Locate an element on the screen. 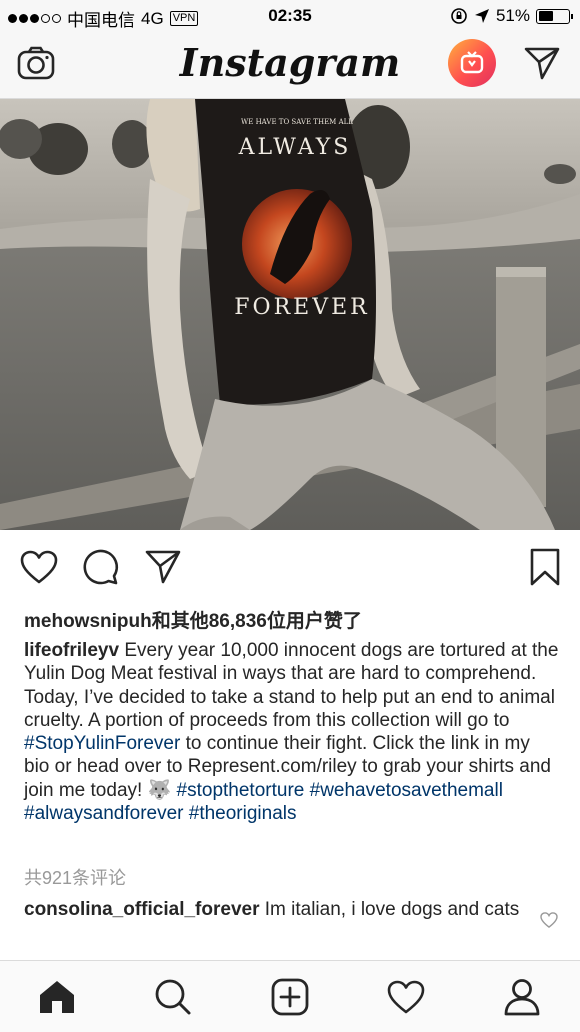 The width and height of the screenshot is (580, 1032). wolf-emoji: 🐺 is located at coordinates (159, 790).